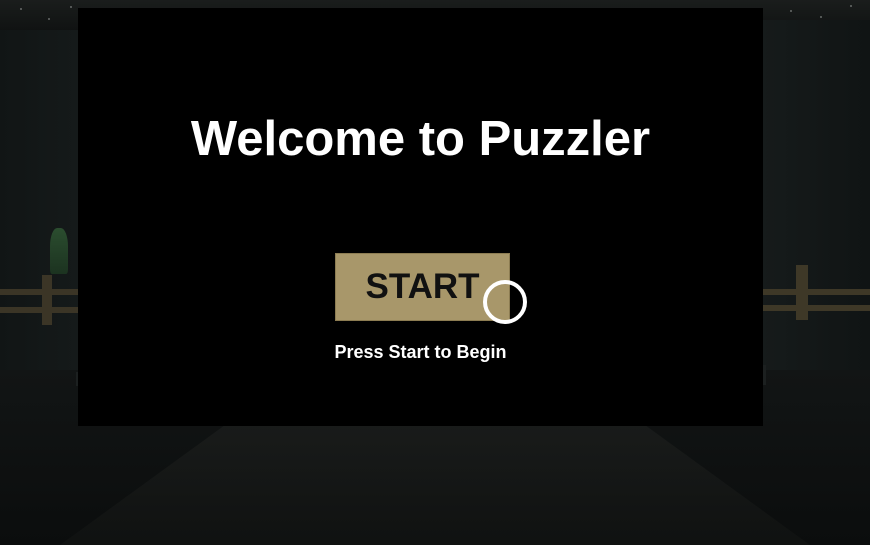 This screenshot has height=545, width=870. I want to click on start-button: START, so click(422, 287).